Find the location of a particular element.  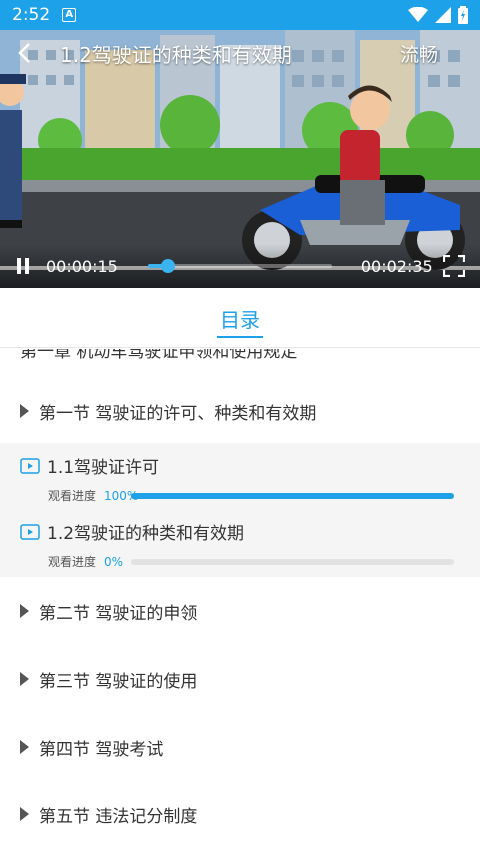

section-item-1: 第一节 驾驶证的许可、种类和有效期 is located at coordinates (240, 411).